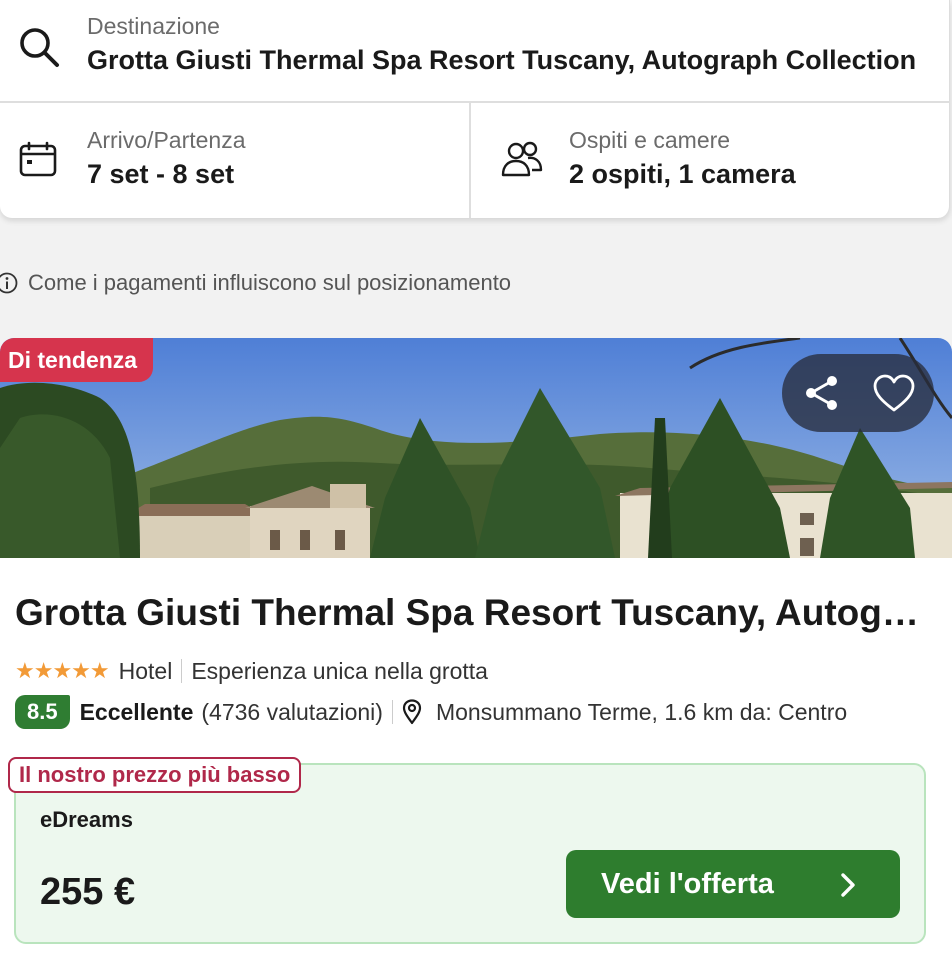 The width and height of the screenshot is (952, 958). What do you see at coordinates (687, 883) in the screenshot?
I see `view-offer-label: Vedi l'offerta` at bounding box center [687, 883].